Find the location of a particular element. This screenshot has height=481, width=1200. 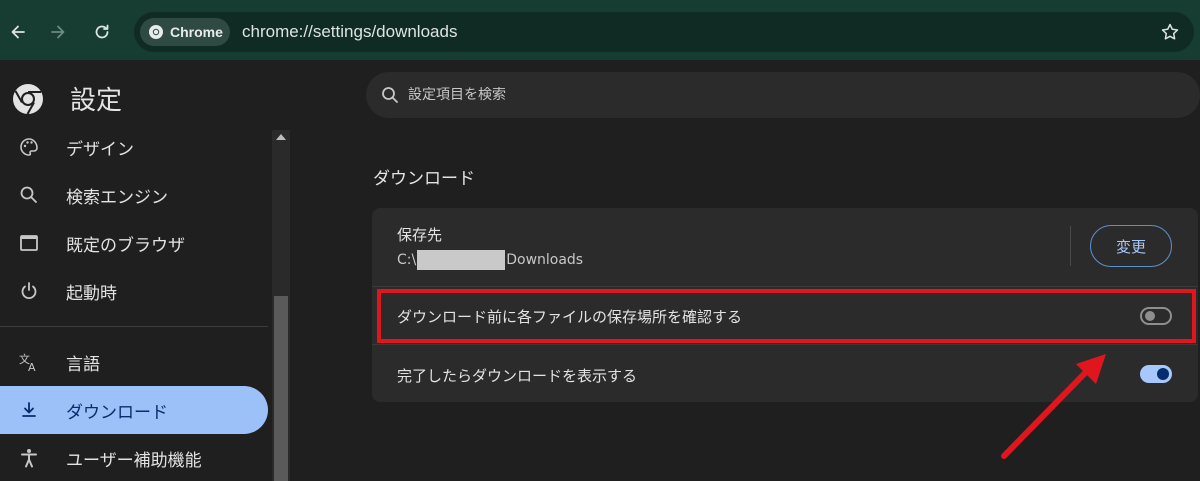

annotation-arrow-icon is located at coordinates (1053, 406).